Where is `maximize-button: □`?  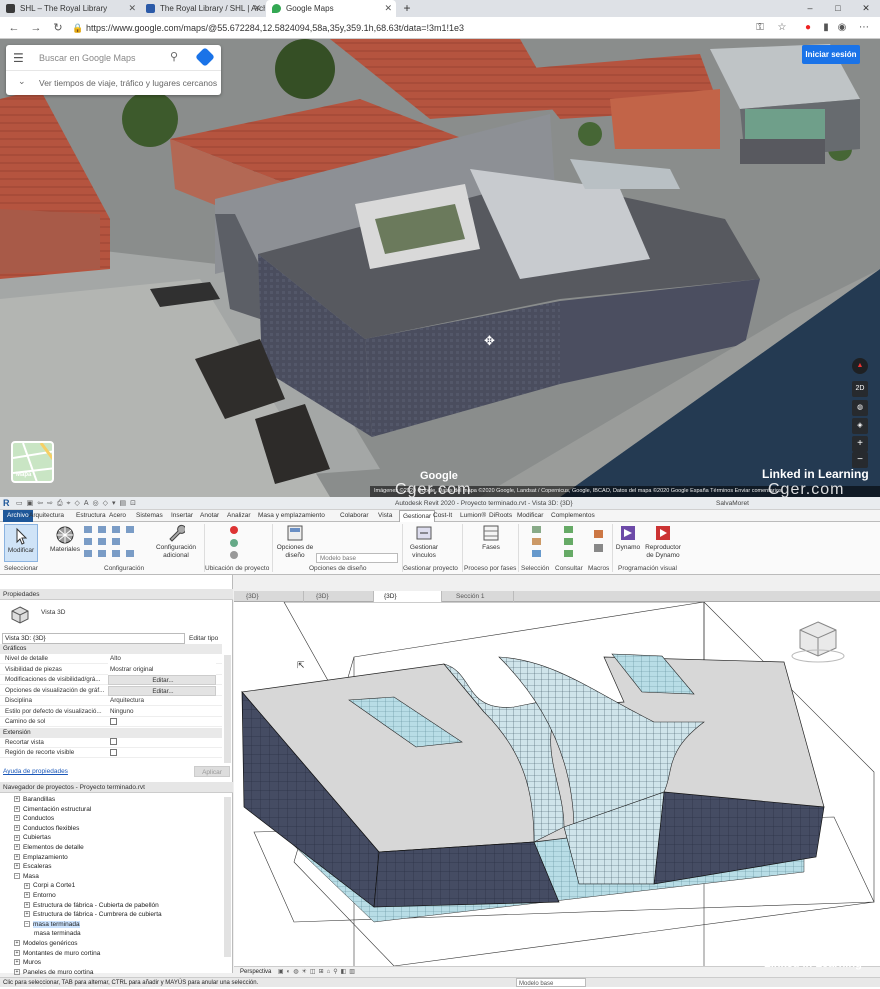 maximize-button: □ is located at coordinates (838, 8).